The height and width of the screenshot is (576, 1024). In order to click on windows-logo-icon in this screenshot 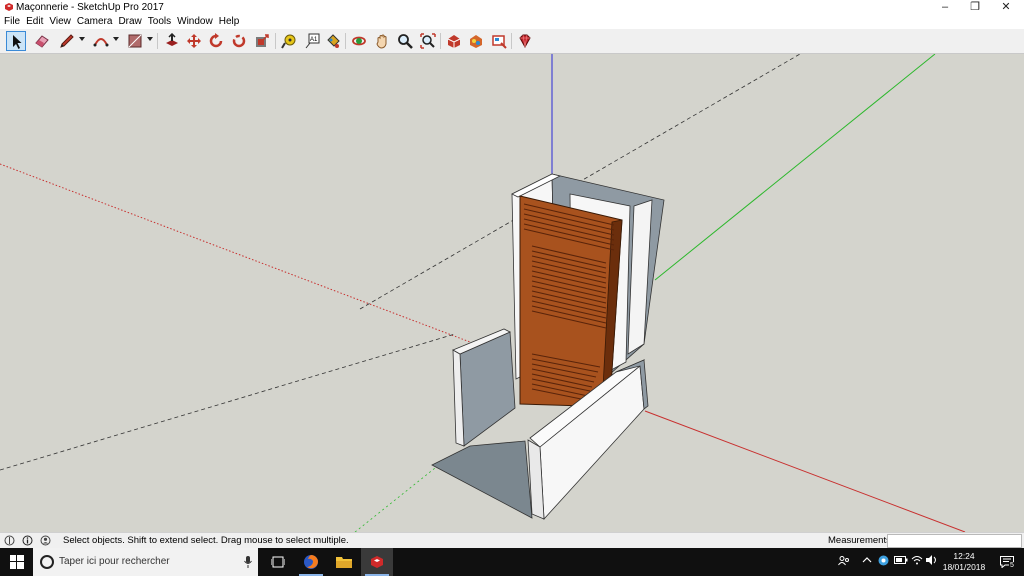, I will do `click(17, 562)`.